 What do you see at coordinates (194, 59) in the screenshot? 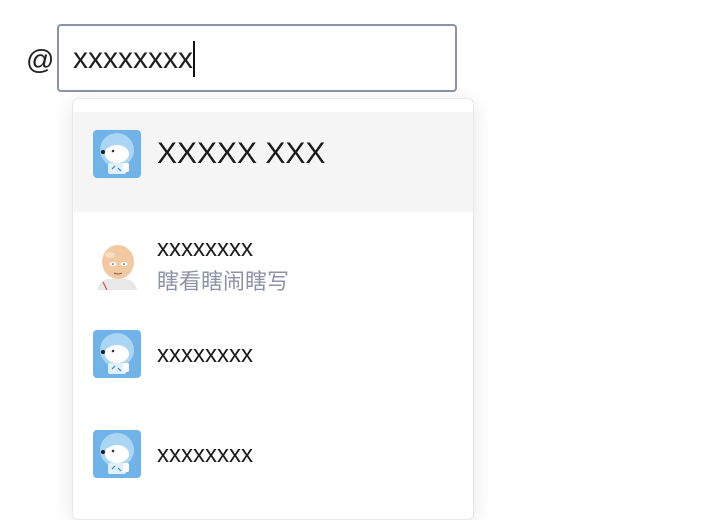
I see `text-caret` at bounding box center [194, 59].